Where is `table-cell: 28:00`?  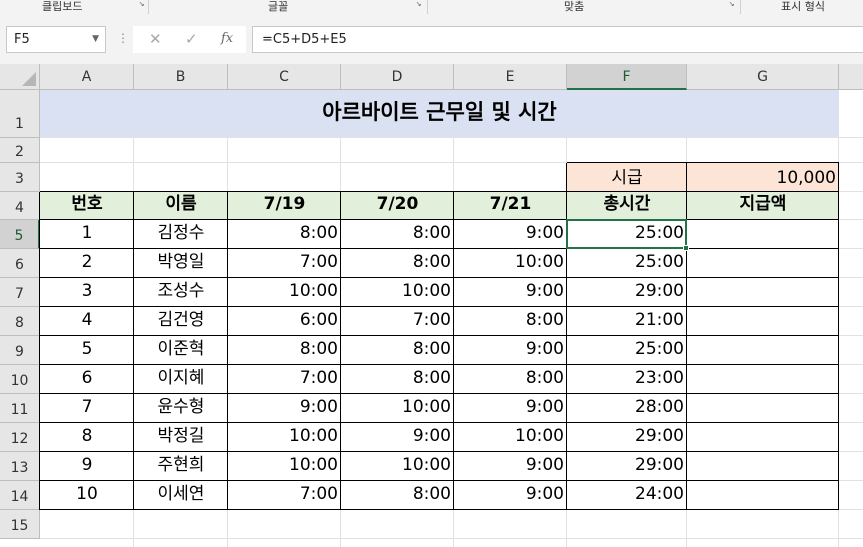
table-cell: 28:00 is located at coordinates (627, 408).